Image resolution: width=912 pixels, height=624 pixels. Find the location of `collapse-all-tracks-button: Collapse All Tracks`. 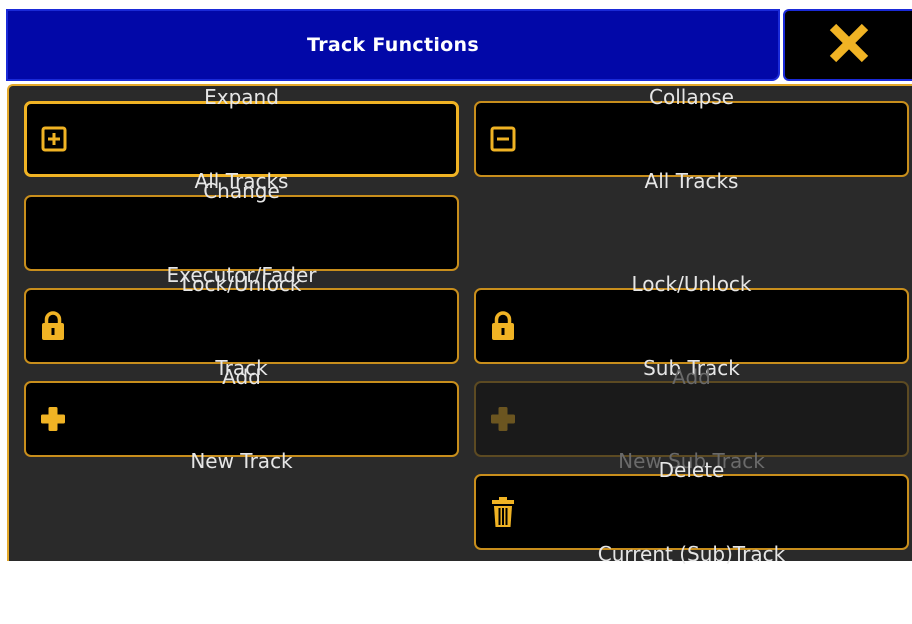

collapse-all-tracks-button: Collapse All Tracks is located at coordinates (691, 139).